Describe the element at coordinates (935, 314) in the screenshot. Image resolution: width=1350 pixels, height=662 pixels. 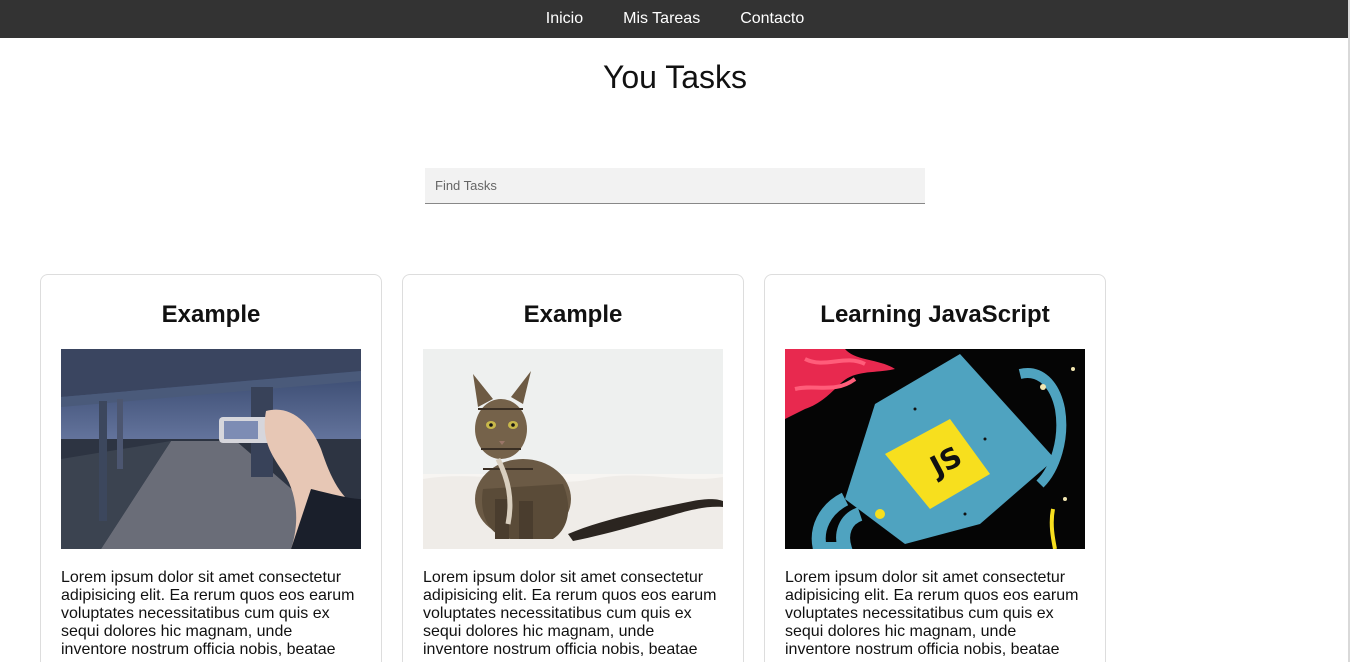
I see `card-title: Learning JavaScript` at that location.